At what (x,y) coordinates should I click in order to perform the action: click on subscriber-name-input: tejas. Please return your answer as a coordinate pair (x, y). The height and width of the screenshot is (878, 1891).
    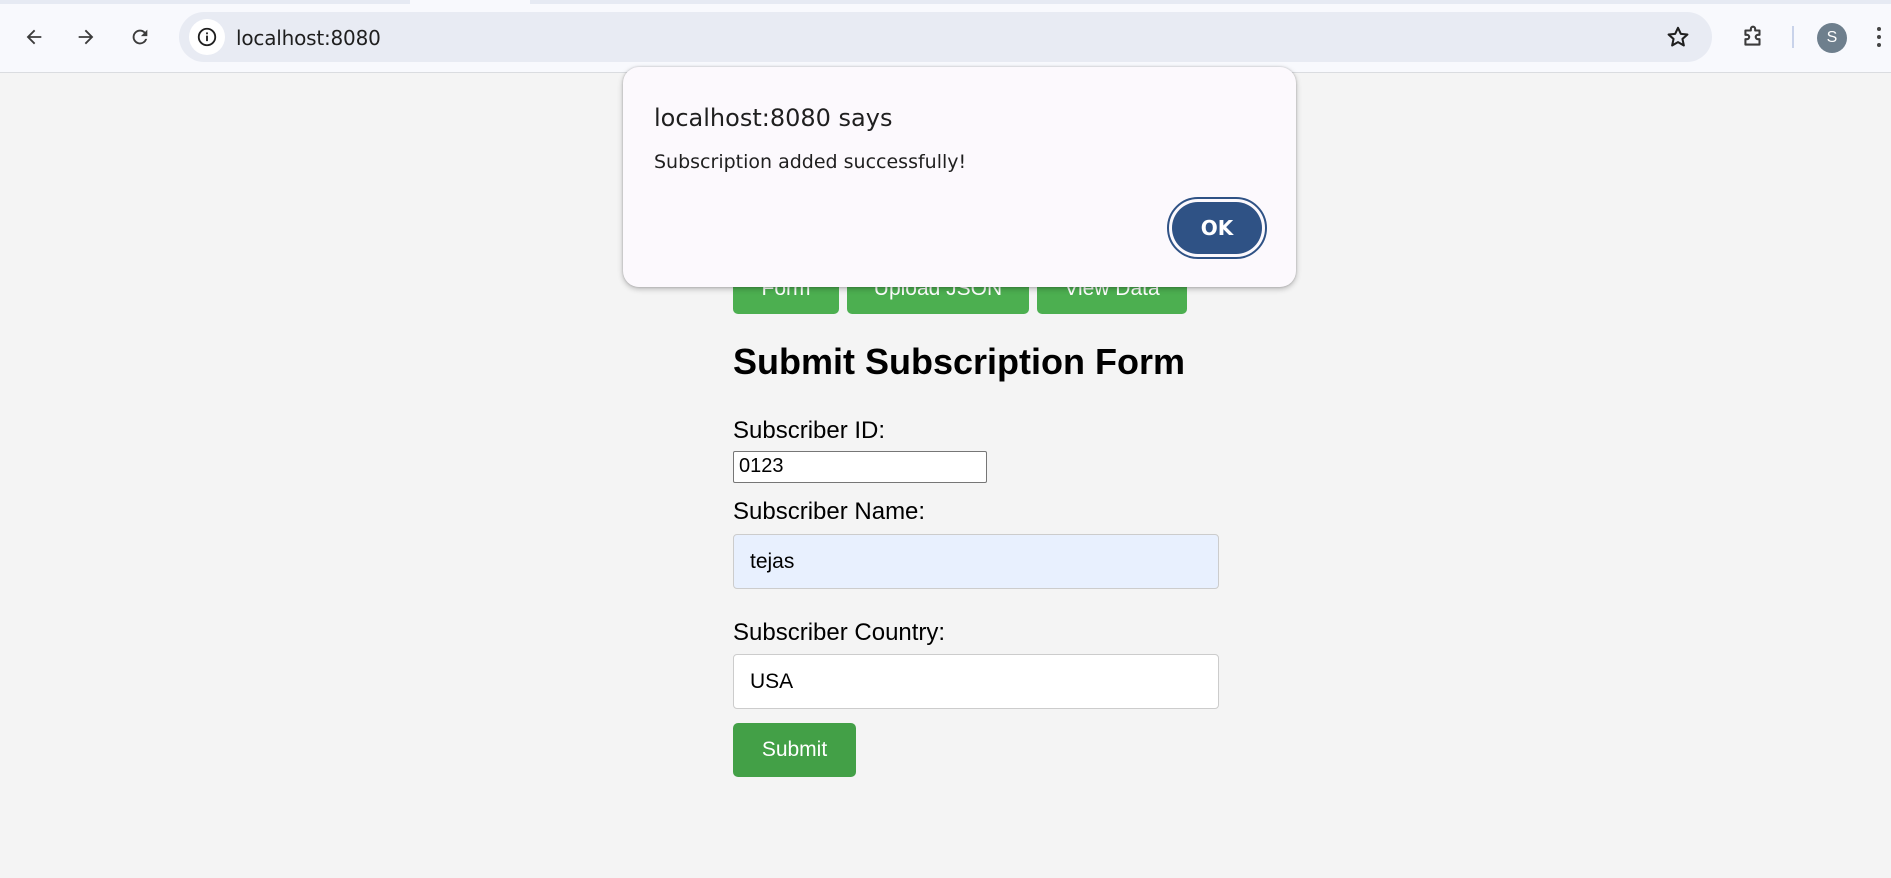
    Looking at the image, I should click on (976, 561).